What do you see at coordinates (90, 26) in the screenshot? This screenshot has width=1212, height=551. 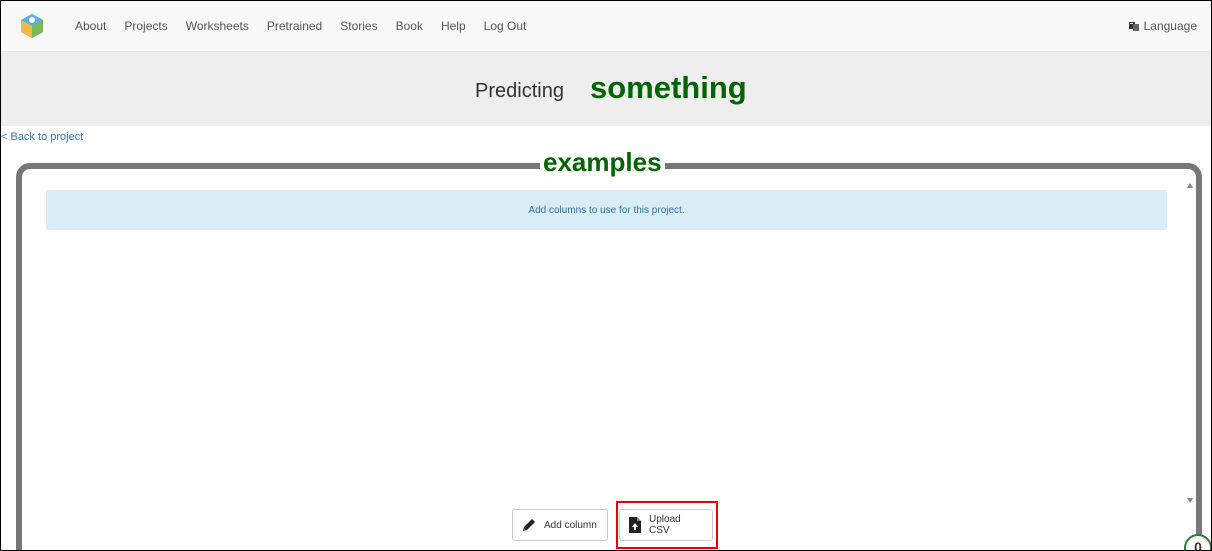 I see `nav-about: About` at bounding box center [90, 26].